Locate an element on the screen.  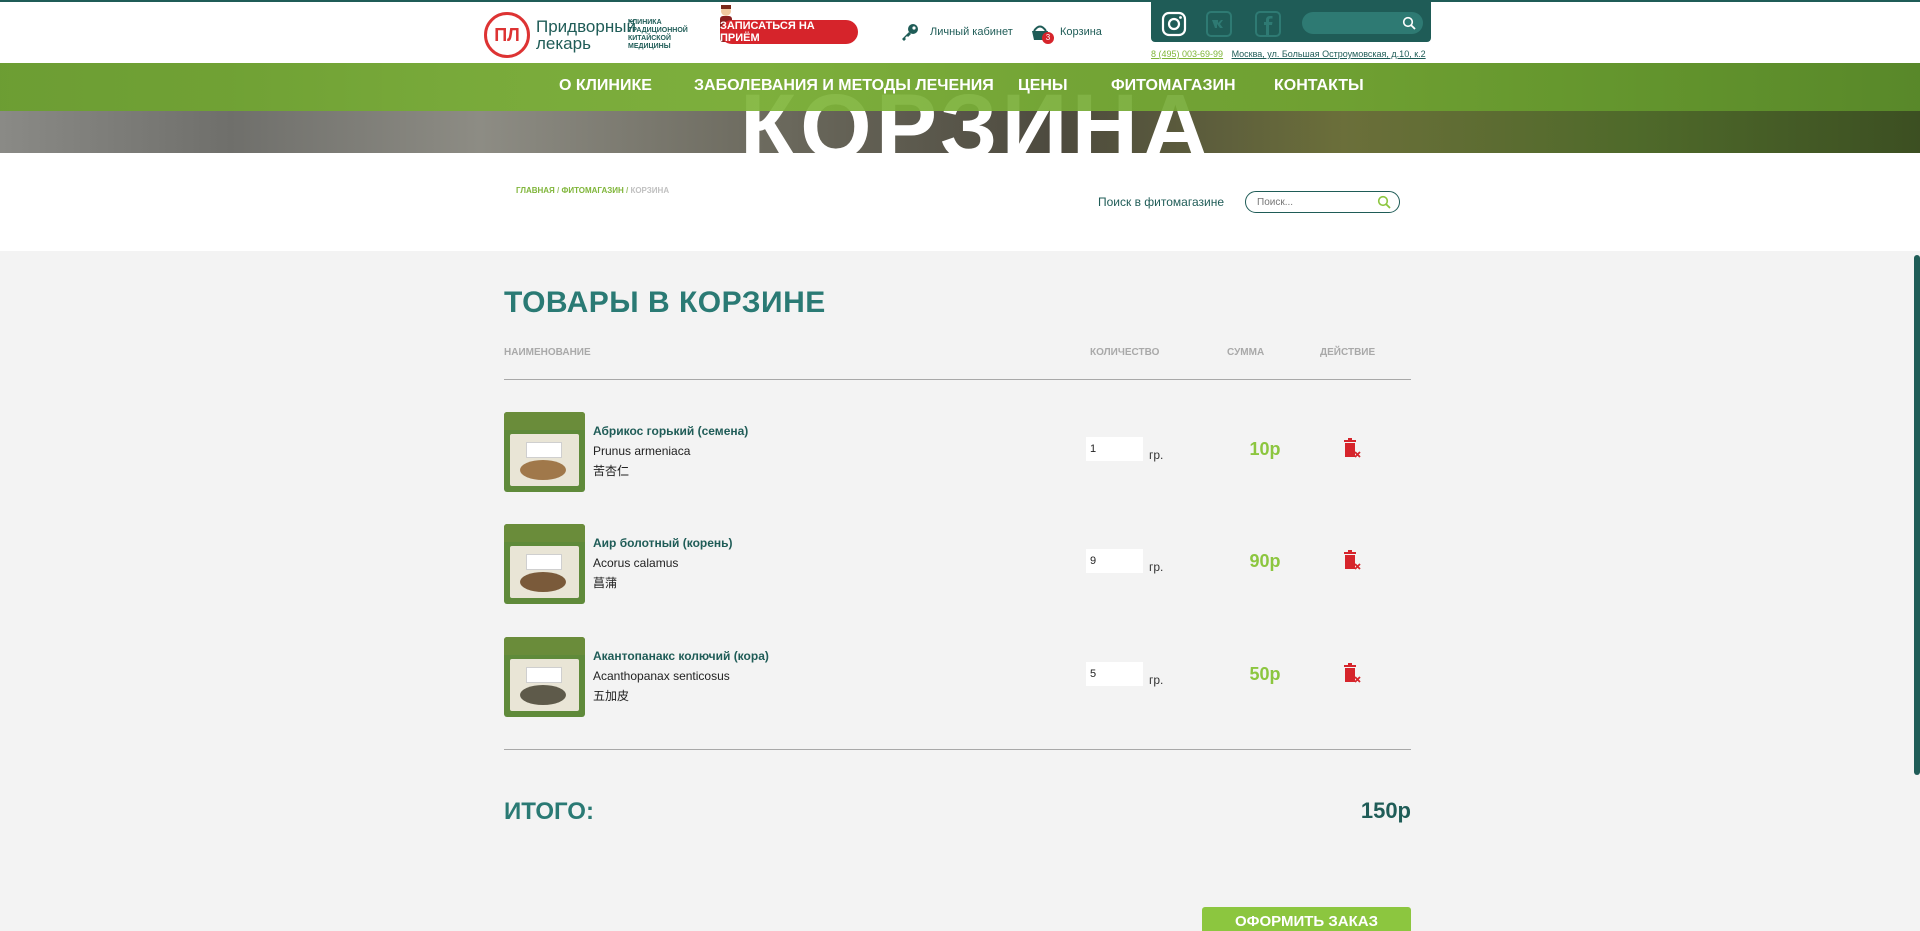
social-panel is located at coordinates (1291, 22).